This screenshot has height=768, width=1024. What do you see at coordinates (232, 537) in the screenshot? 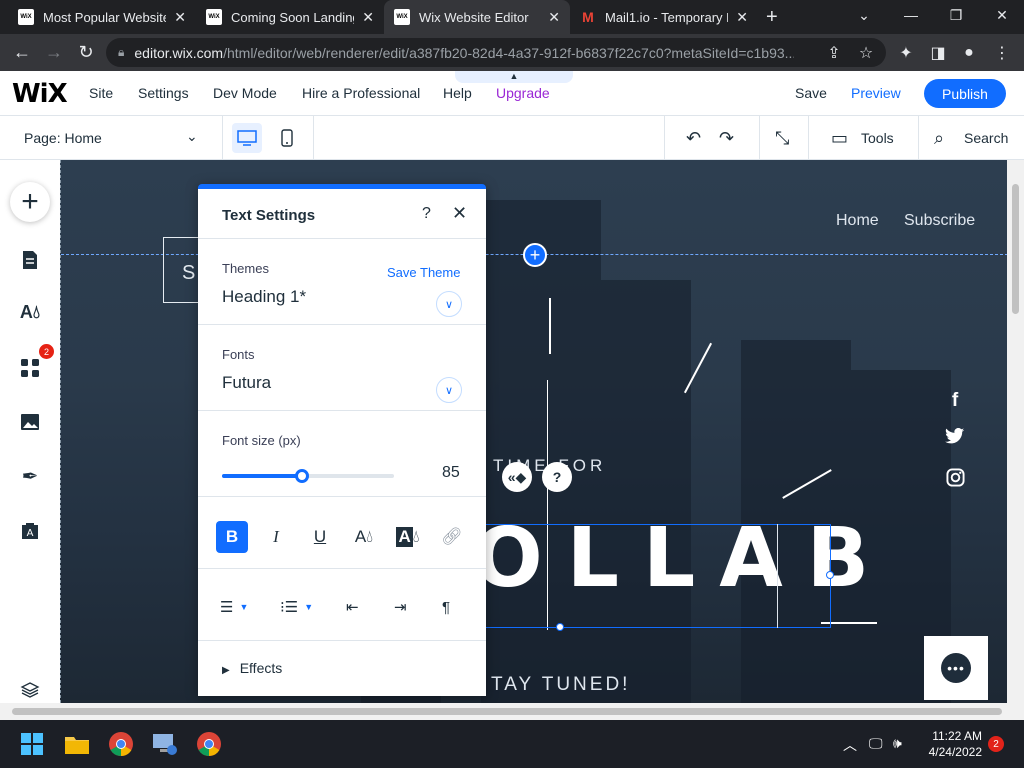
I see `bold-button: B` at bounding box center [232, 537].